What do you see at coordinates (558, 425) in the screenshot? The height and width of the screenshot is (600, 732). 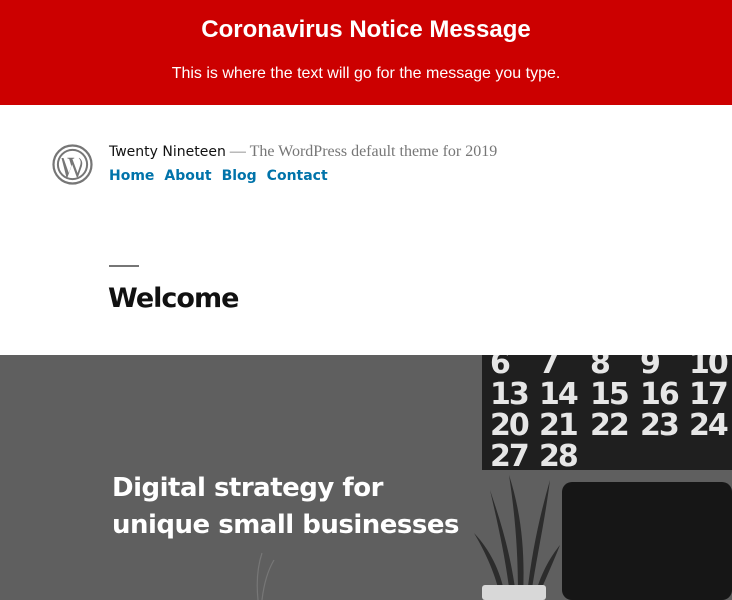 I see `calendar-number: 21` at bounding box center [558, 425].